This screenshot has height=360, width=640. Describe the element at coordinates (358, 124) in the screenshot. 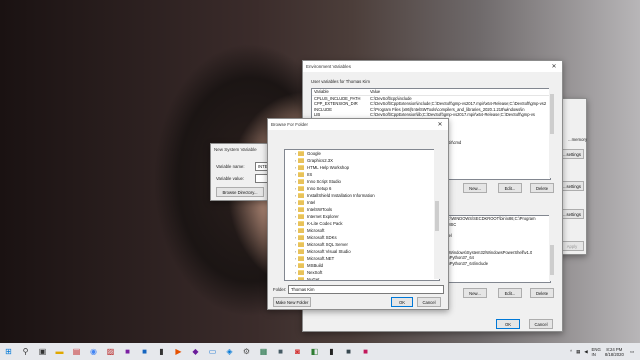

I see `dialog-titlebar: Browse For Folder ✕` at that location.